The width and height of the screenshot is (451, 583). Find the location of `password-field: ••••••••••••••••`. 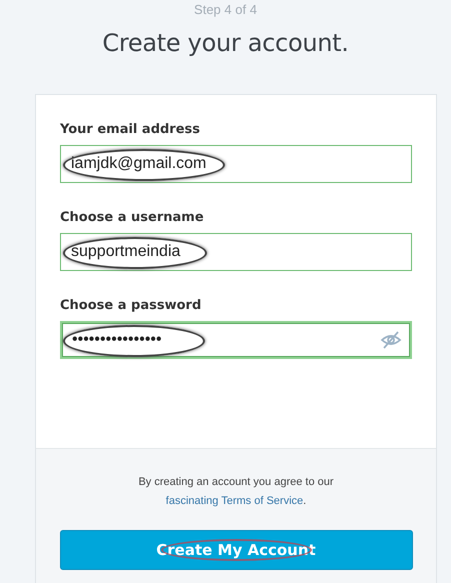

password-field: •••••••••••••••• is located at coordinates (236, 340).